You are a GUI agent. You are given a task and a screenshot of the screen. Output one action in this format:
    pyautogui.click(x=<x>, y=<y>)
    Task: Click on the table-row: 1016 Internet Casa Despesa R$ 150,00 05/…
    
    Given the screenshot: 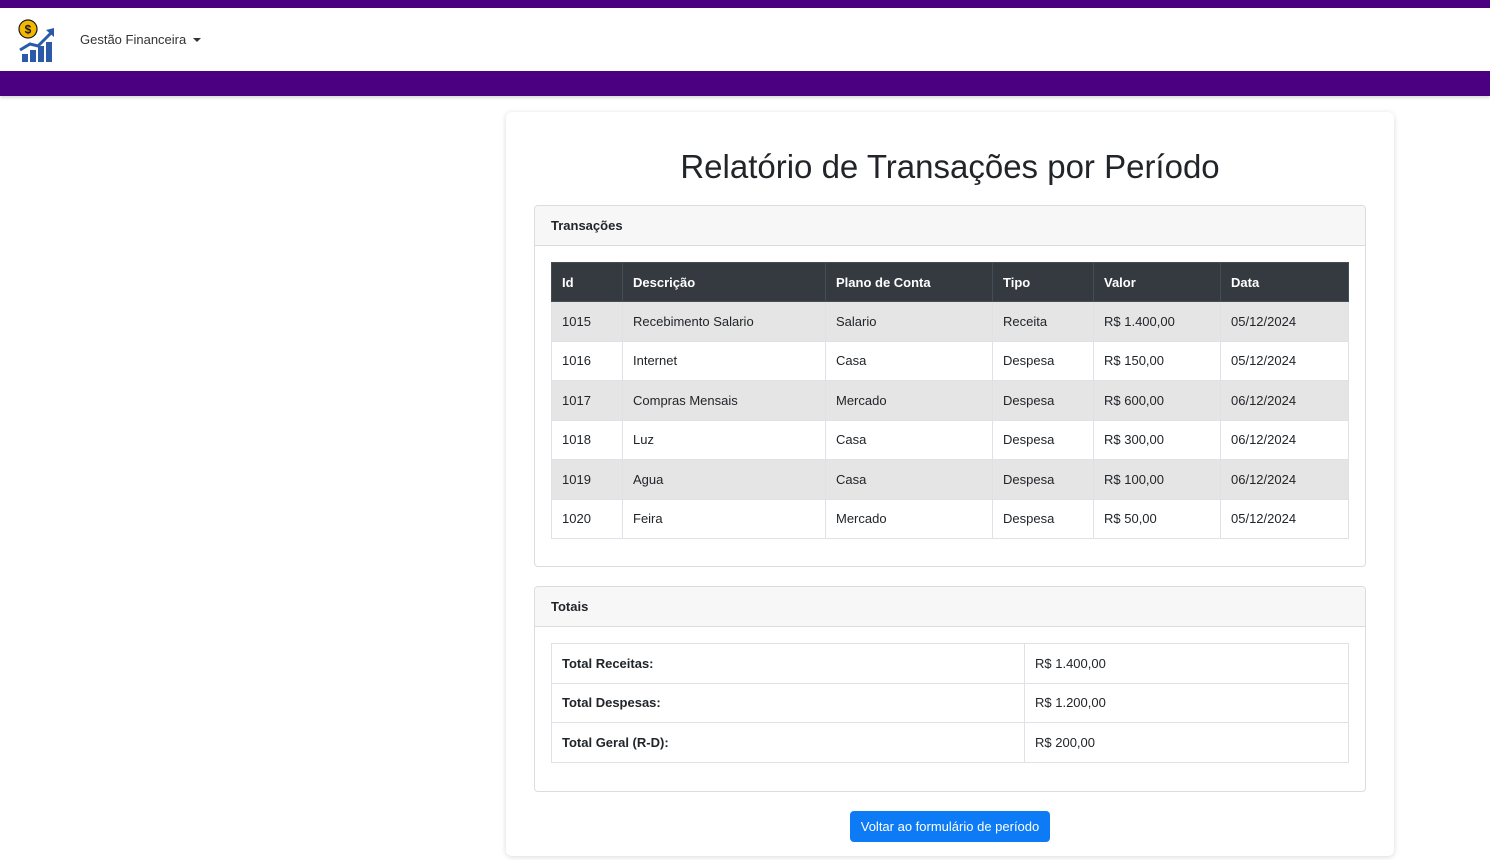 What is the action you would take?
    pyautogui.click(x=950, y=360)
    